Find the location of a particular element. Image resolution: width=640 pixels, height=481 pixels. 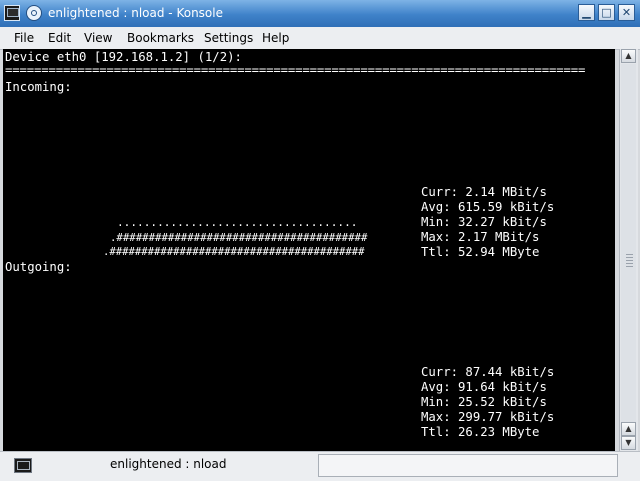

outgoing-avg: Avg: 91.64 kBit/s is located at coordinates (484, 387).